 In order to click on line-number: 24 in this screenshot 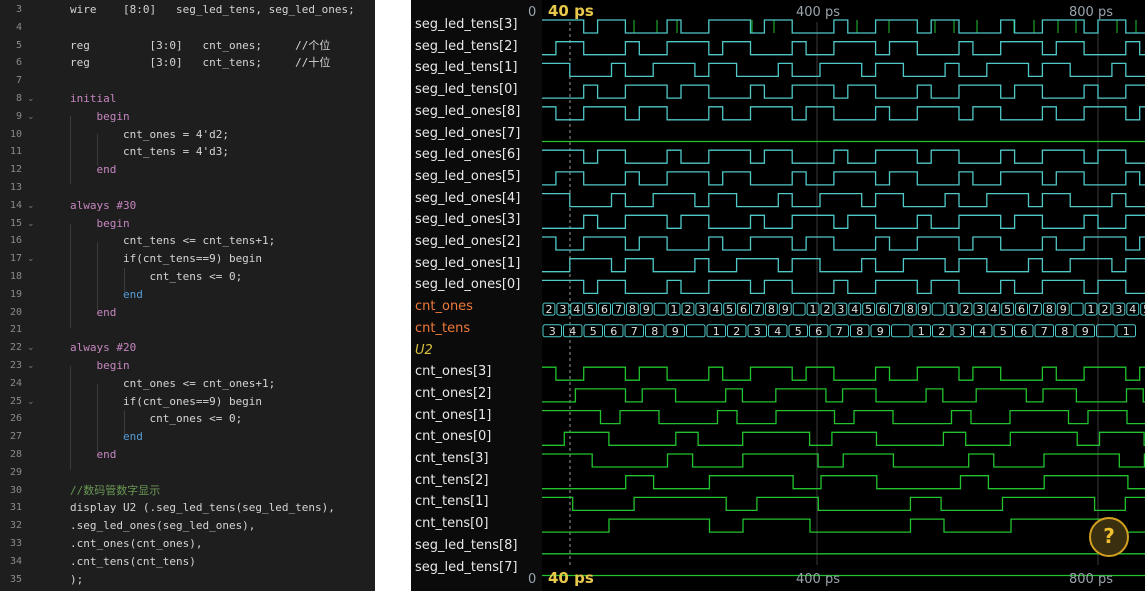, I will do `click(15, 383)`.